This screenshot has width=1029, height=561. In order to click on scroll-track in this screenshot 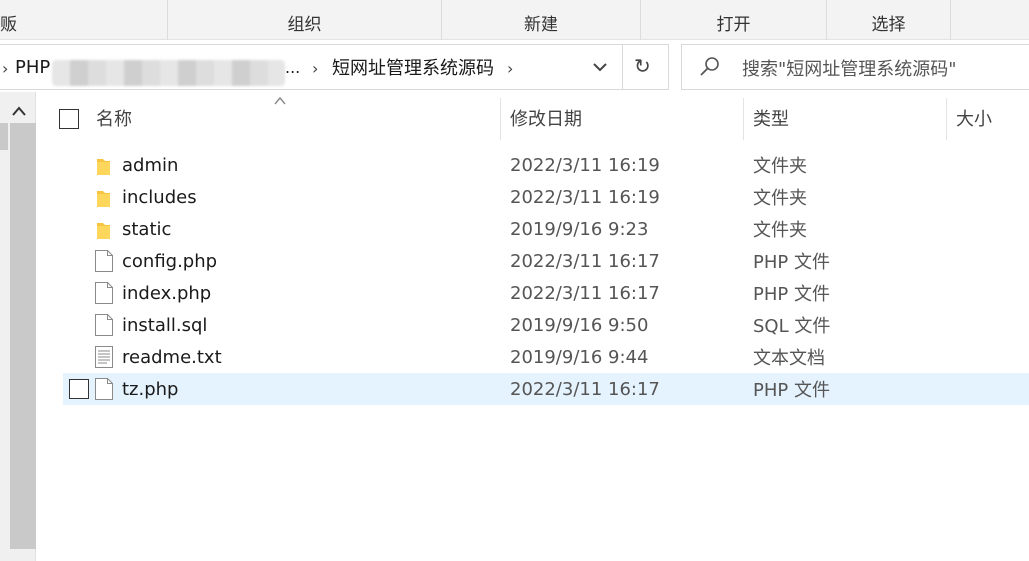, I will do `click(23, 336)`.